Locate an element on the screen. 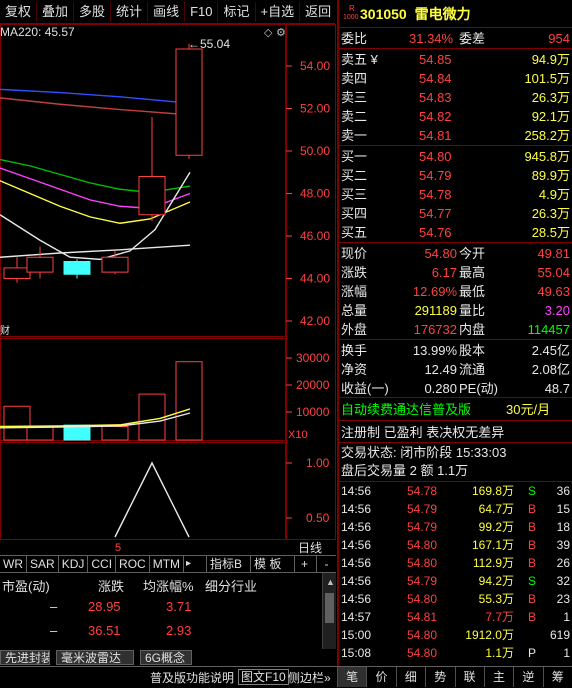 This screenshot has width=572, height=688. ask-row: 卖二 54.82 92.1万 is located at coordinates (455, 116).